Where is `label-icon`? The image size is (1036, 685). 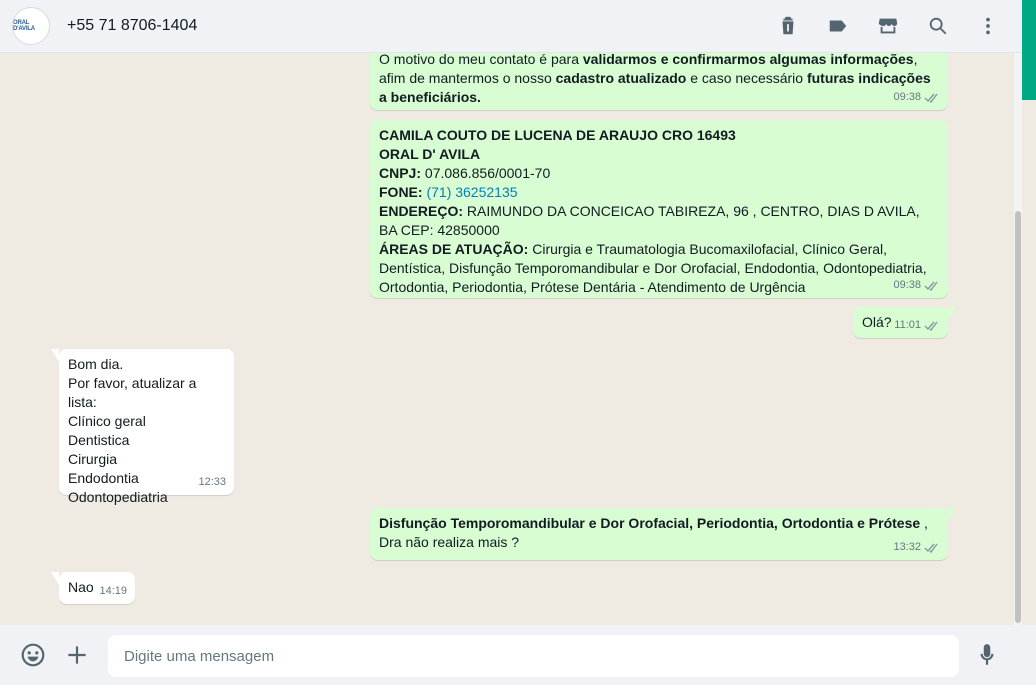
label-icon is located at coordinates (838, 26).